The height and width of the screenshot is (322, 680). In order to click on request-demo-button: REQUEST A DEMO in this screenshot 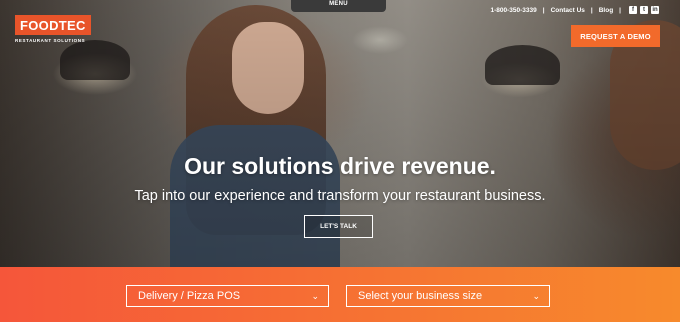, I will do `click(615, 36)`.